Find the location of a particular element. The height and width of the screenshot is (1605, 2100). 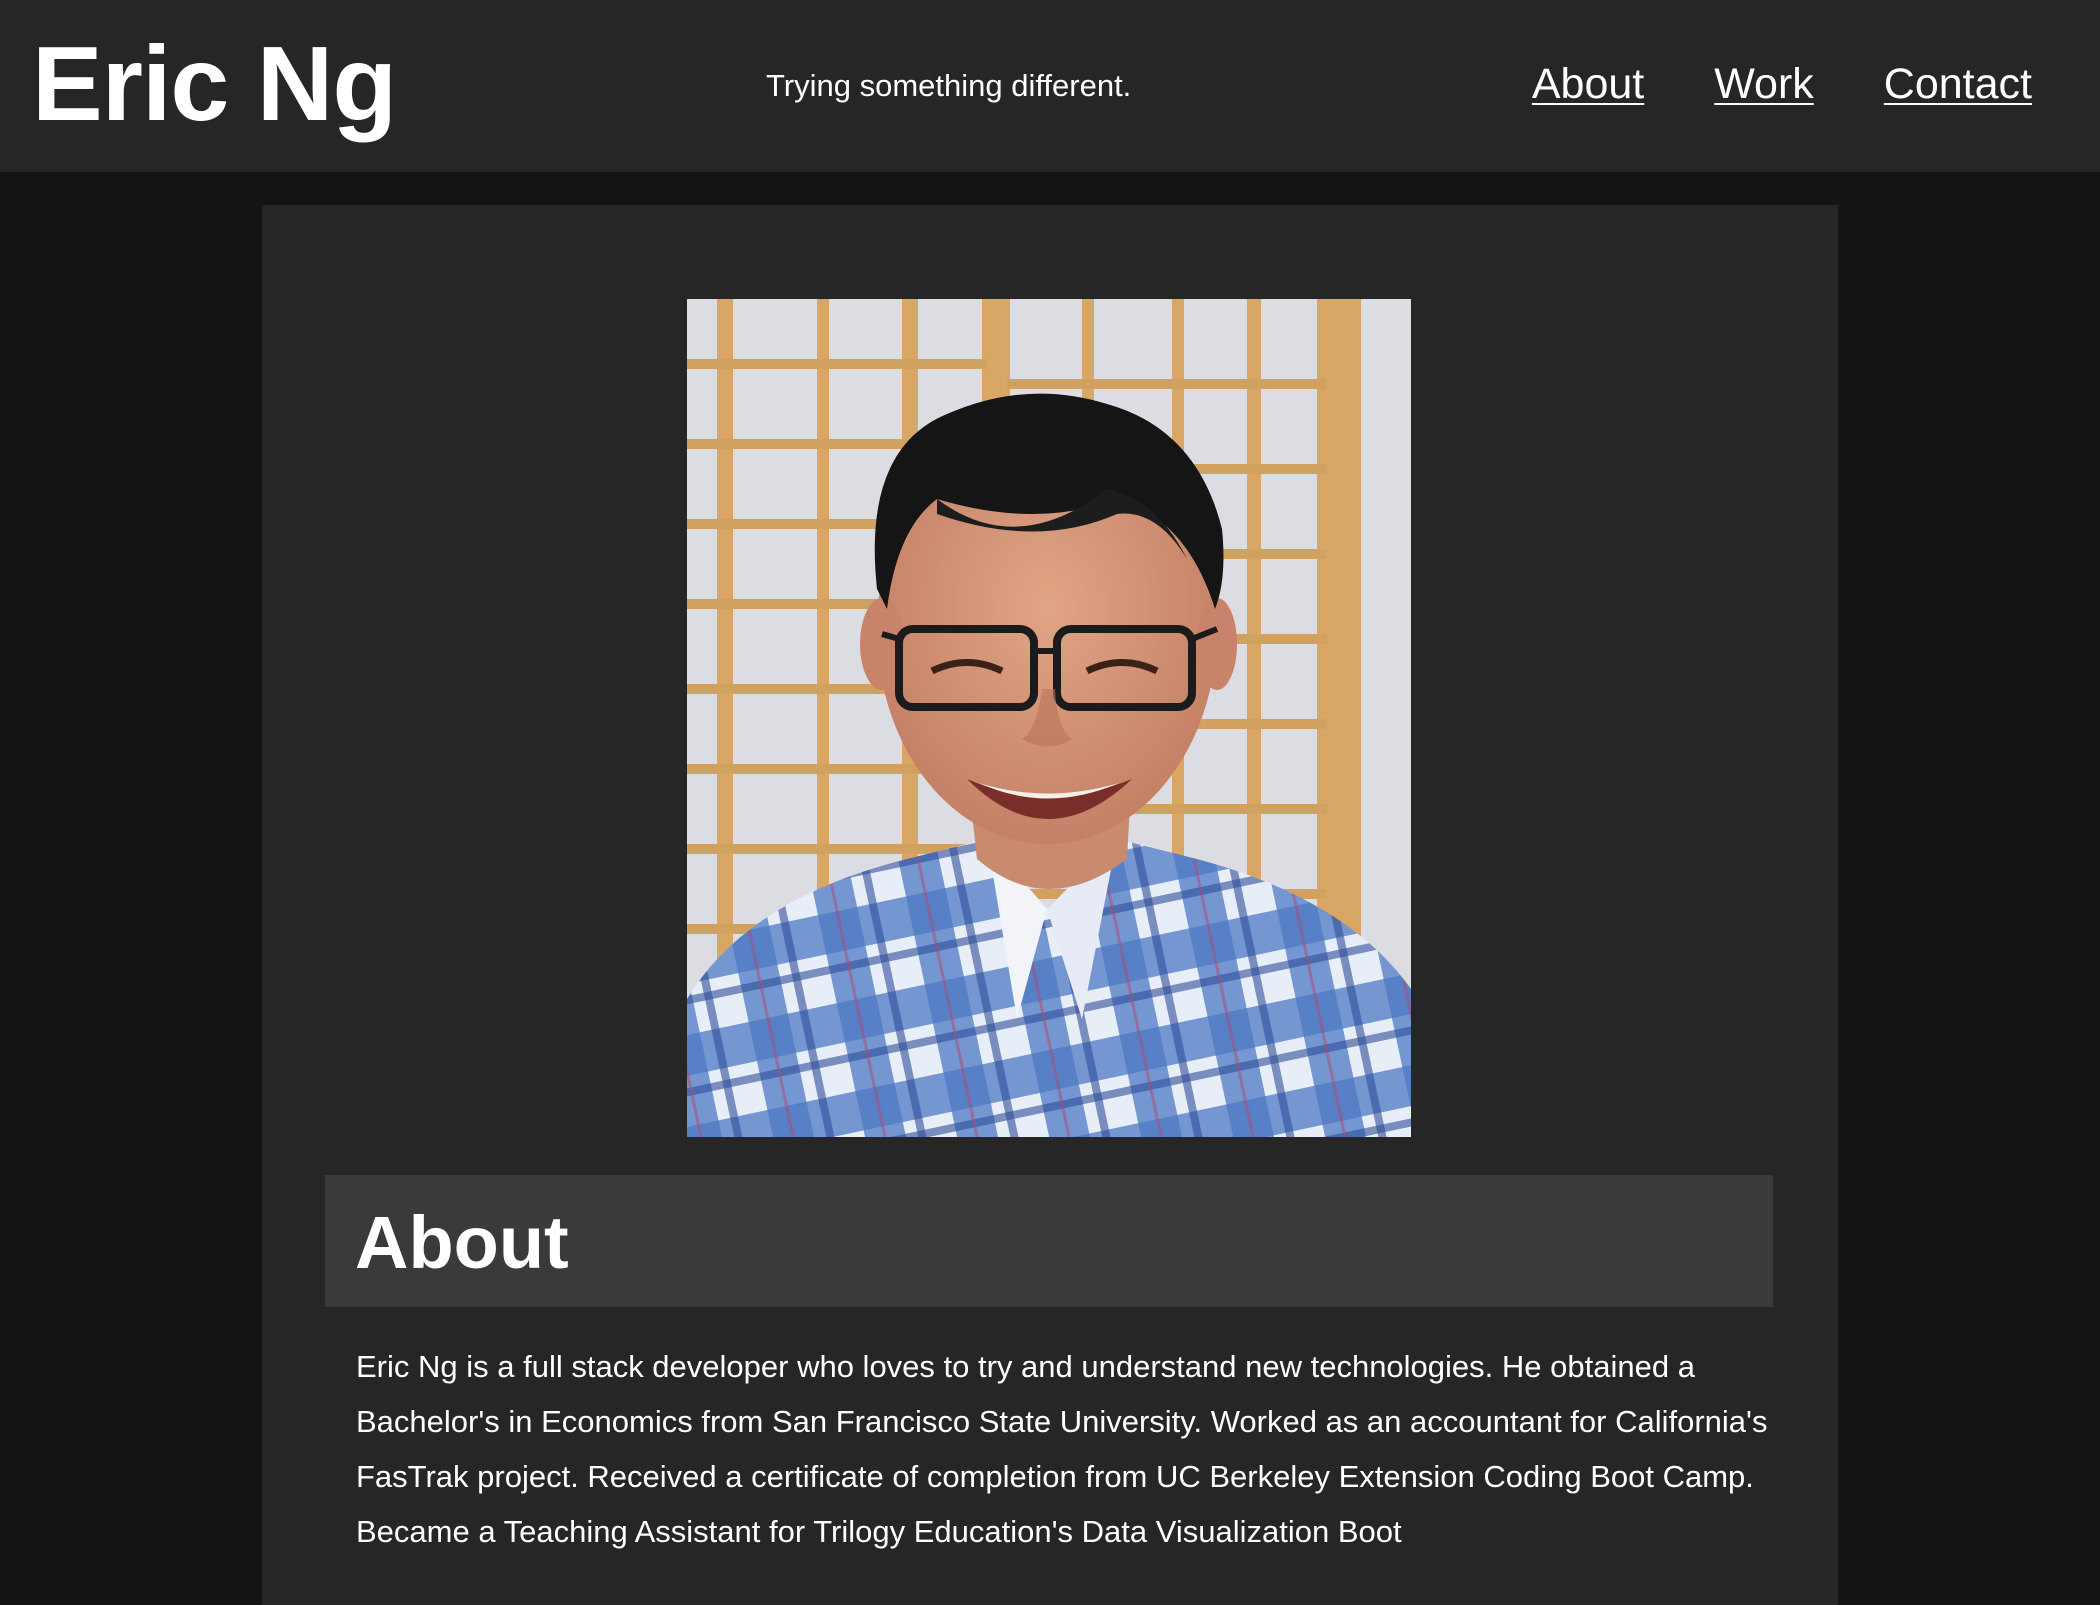

about-heading: About is located at coordinates (462, 1242).